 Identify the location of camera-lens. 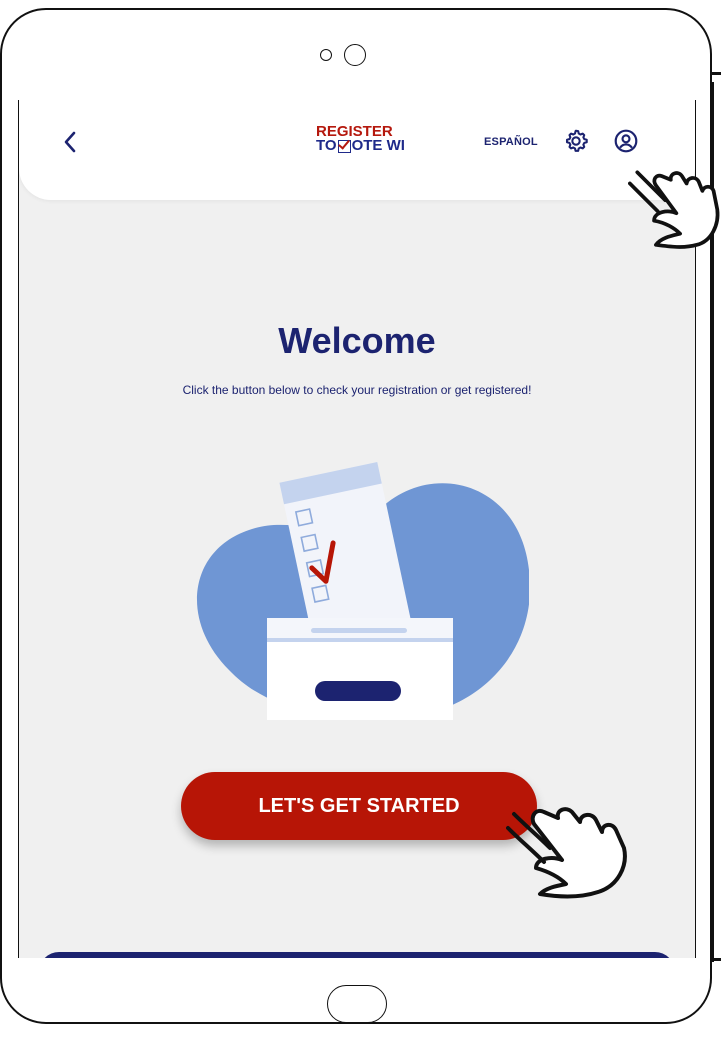
(355, 55).